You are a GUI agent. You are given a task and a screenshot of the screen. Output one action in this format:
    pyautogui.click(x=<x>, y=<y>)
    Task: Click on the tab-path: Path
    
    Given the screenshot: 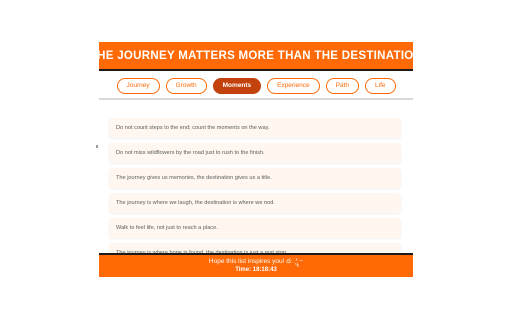 What is the action you would take?
    pyautogui.click(x=342, y=85)
    